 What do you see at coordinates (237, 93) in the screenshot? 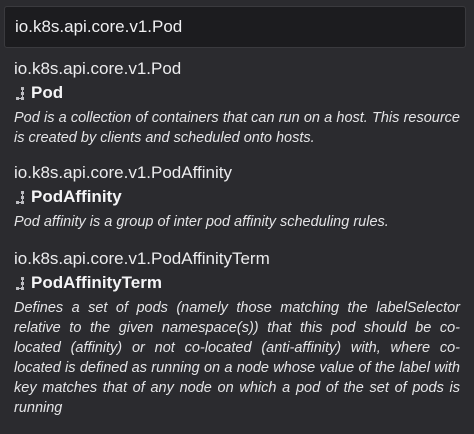
I see `result-name-row: Pod` at bounding box center [237, 93].